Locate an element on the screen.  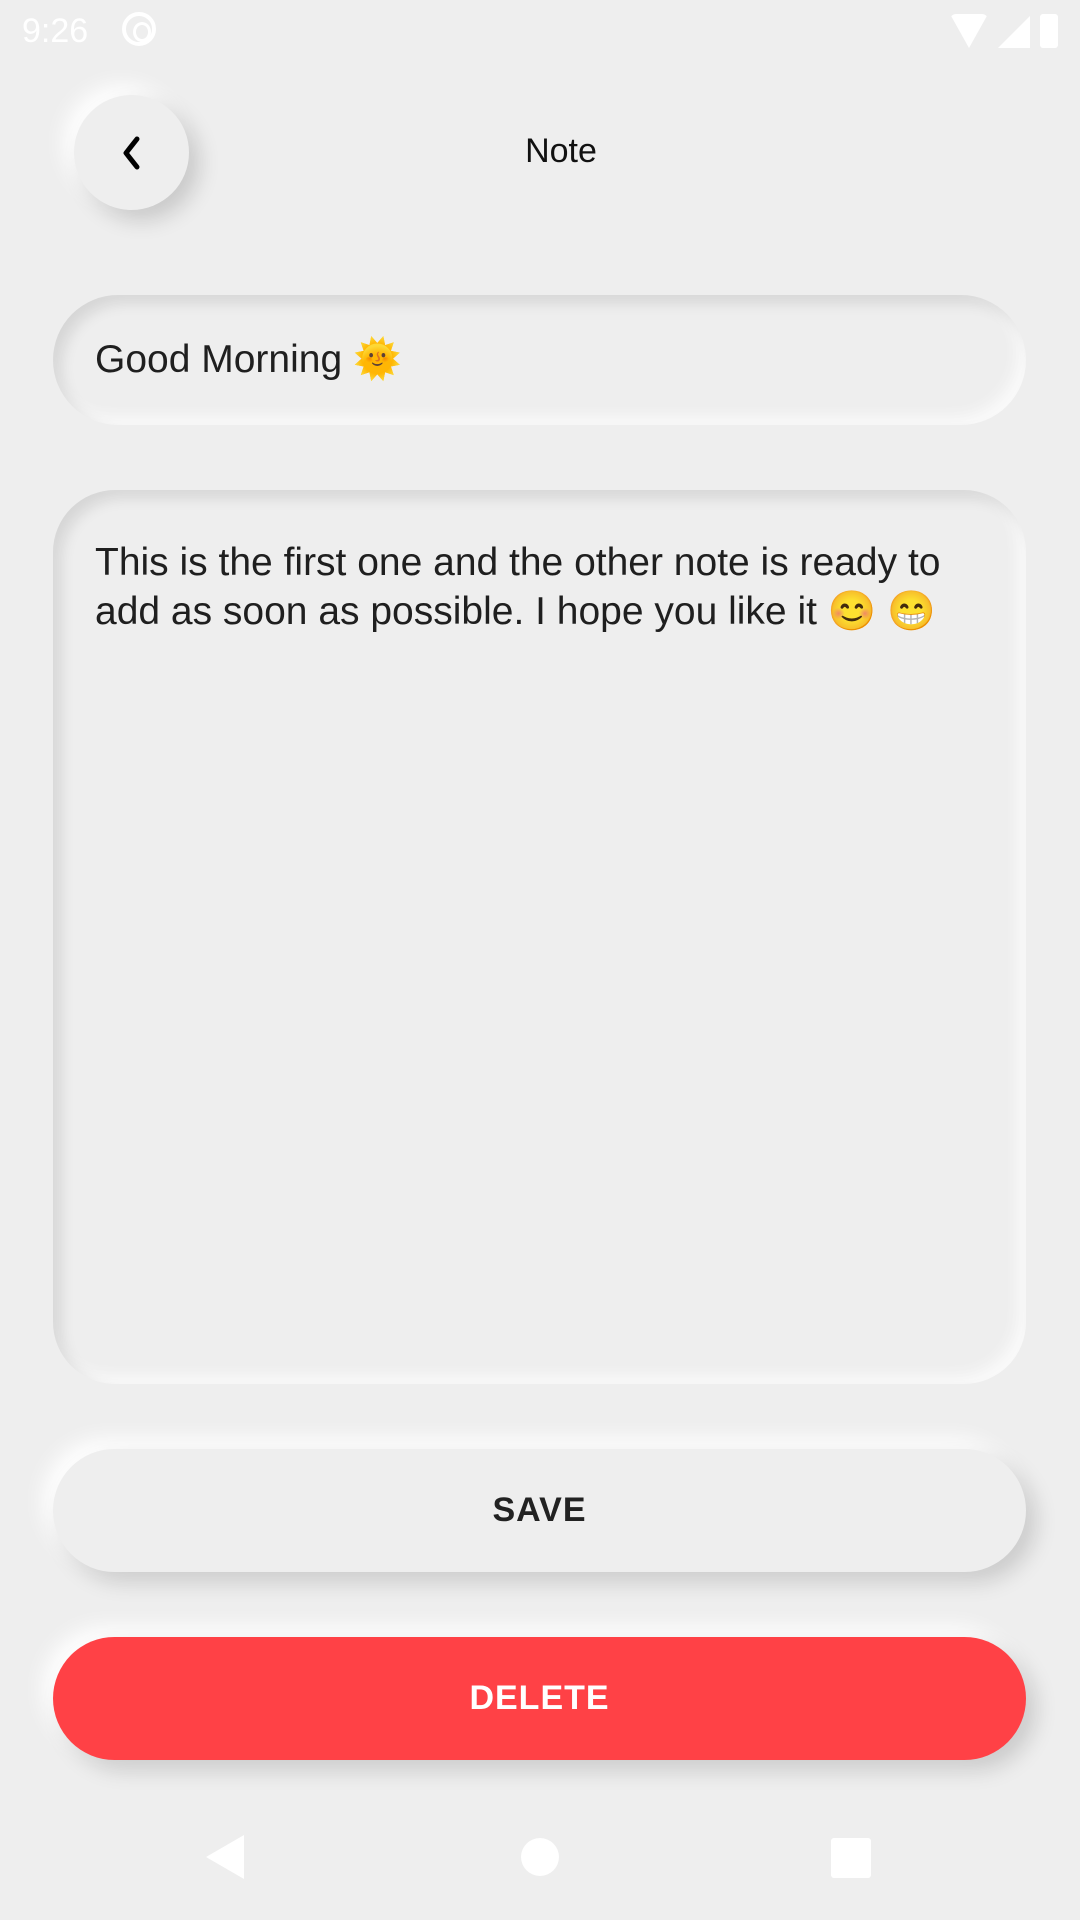
battery-icon is located at coordinates (1049, 31).